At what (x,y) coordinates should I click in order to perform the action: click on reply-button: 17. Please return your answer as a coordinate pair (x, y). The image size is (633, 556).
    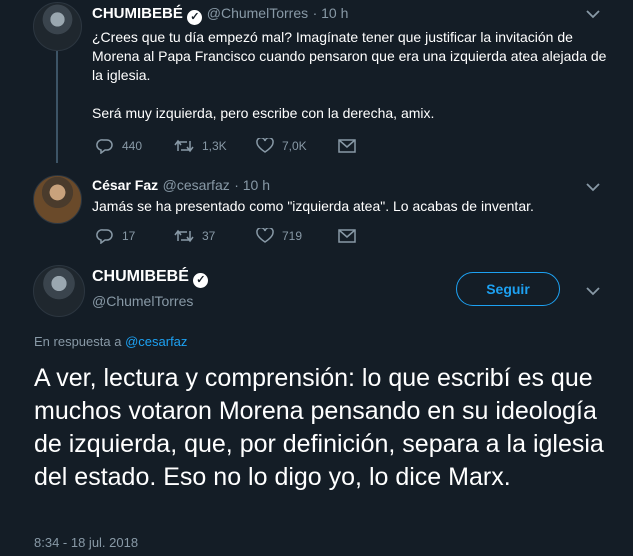
    Looking at the image, I should click on (135, 236).